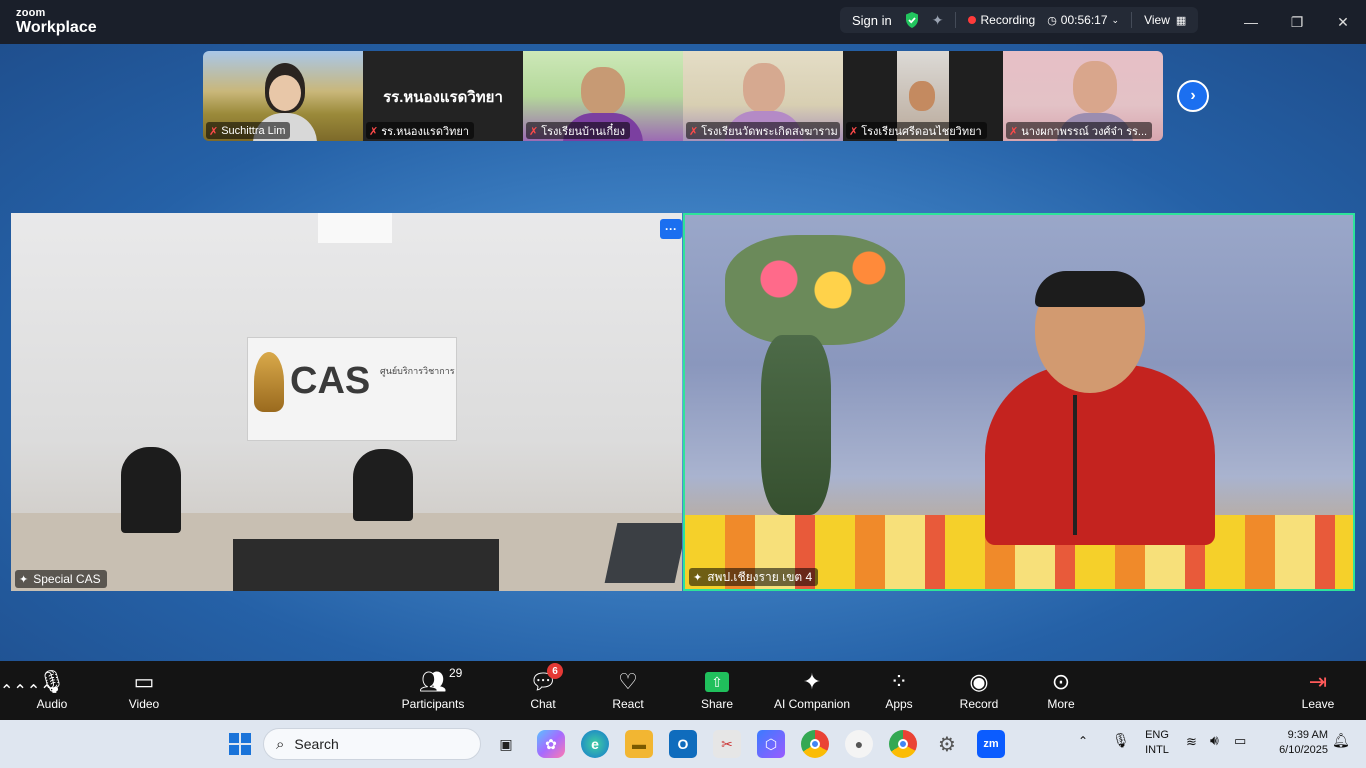 Image resolution: width=1366 pixels, height=768 pixels. I want to click on participant-tile: ✗ Suchittra Lim, so click(283, 96).